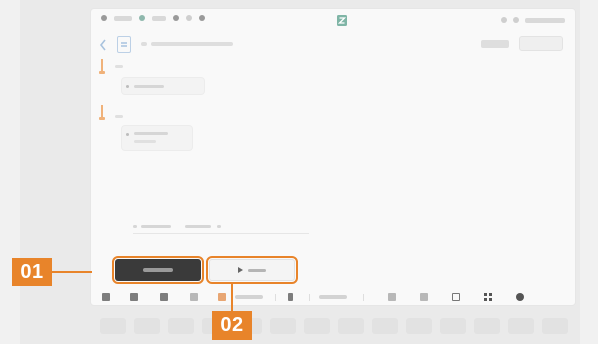 This screenshot has height=344, width=598. I want to click on location-icon, so click(176, 18).